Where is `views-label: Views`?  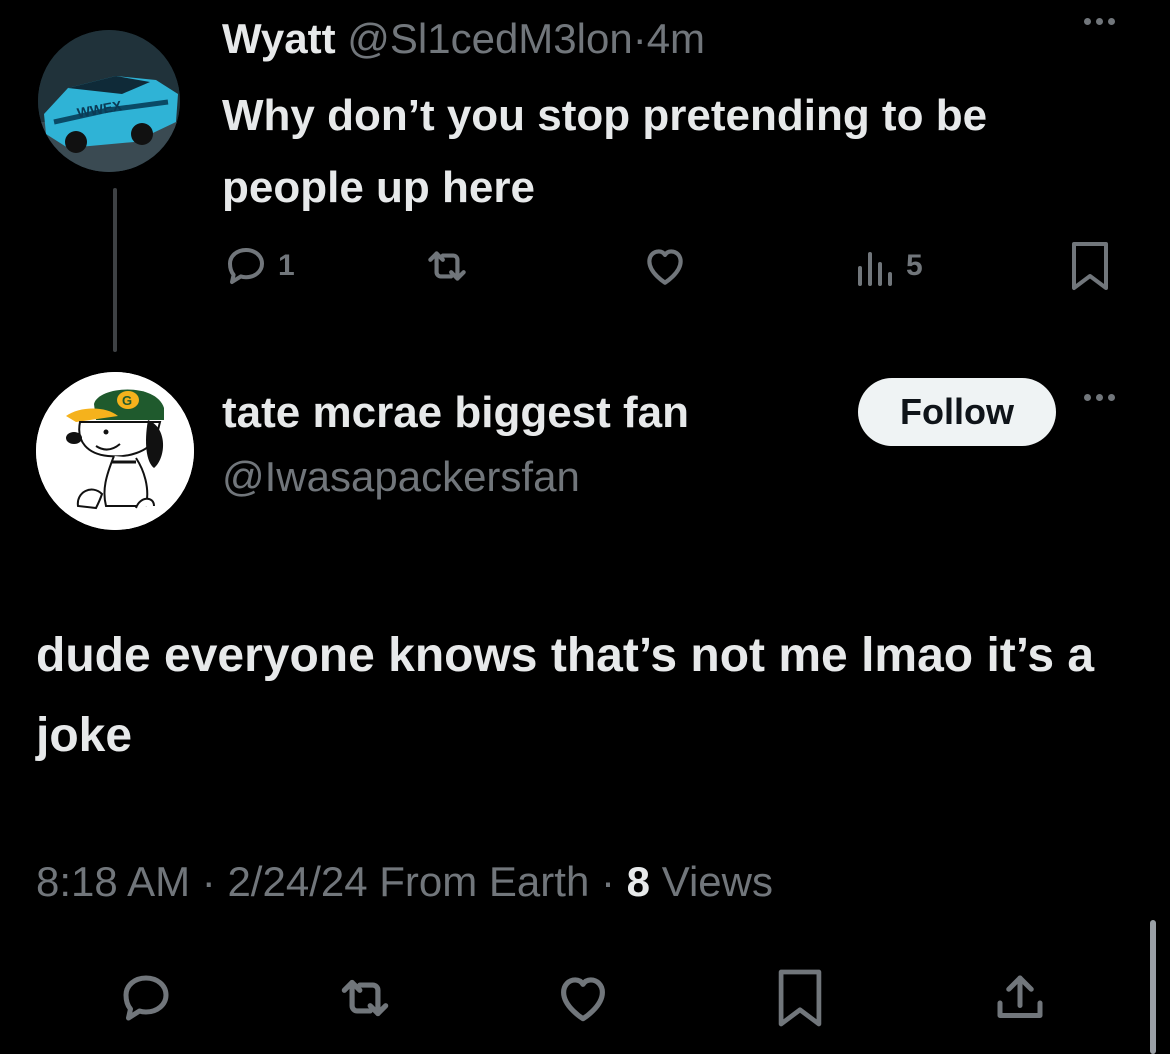 views-label: Views is located at coordinates (717, 881).